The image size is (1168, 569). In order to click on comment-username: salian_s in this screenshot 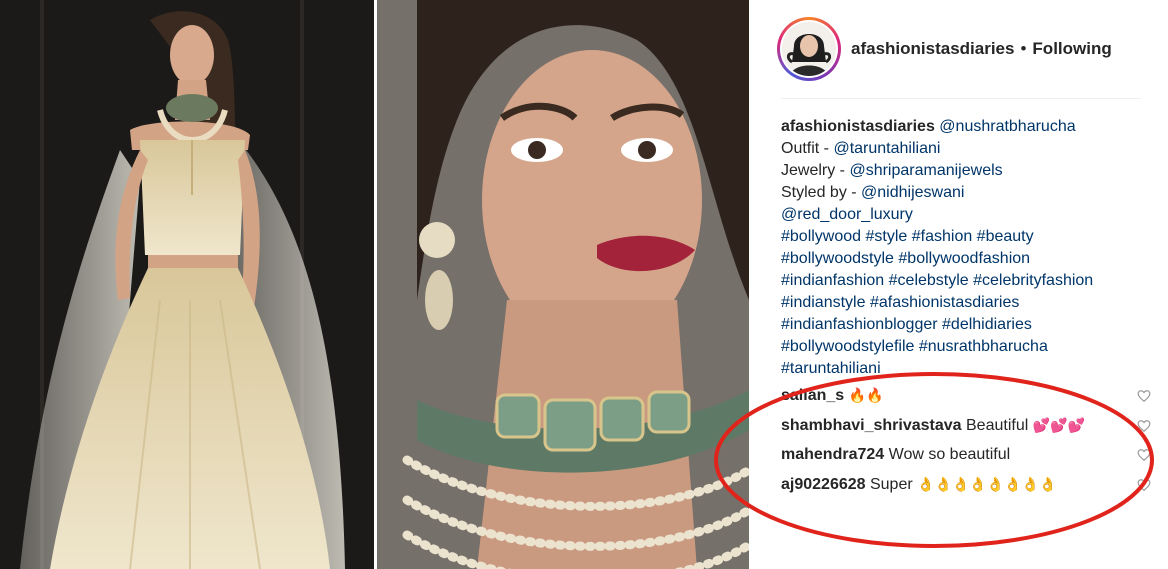, I will do `click(812, 395)`.